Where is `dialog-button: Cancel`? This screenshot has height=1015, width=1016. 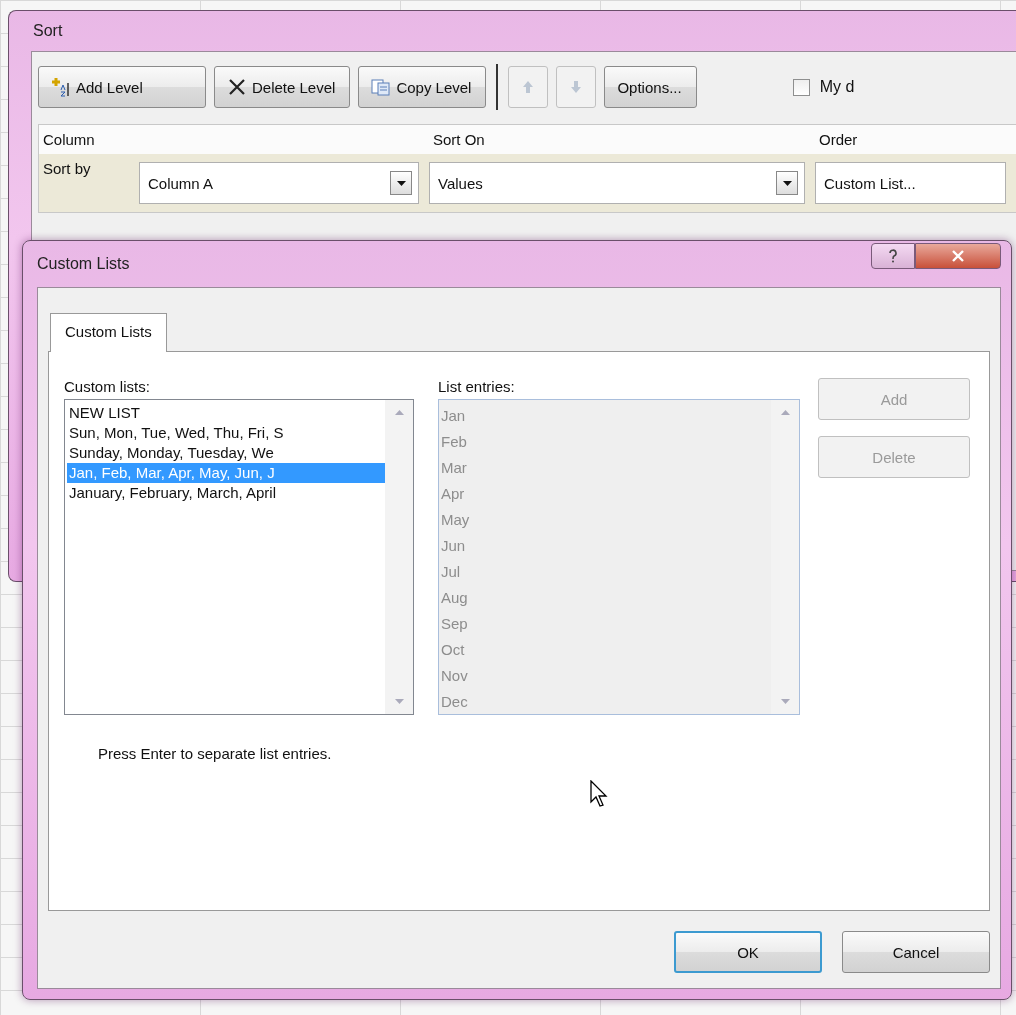
dialog-button: Cancel is located at coordinates (916, 952).